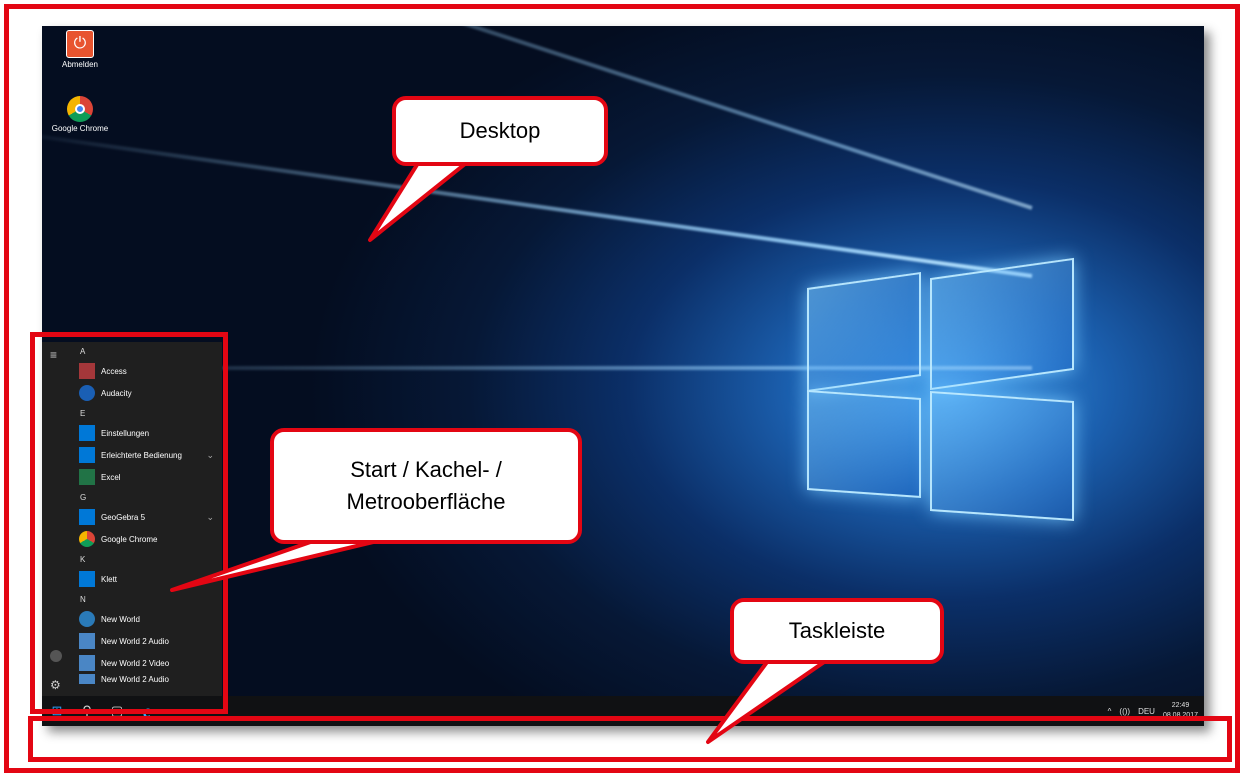 Image resolution: width=1250 pixels, height=783 pixels. I want to click on taskbar-callout-label: Taskleiste, so click(837, 630).